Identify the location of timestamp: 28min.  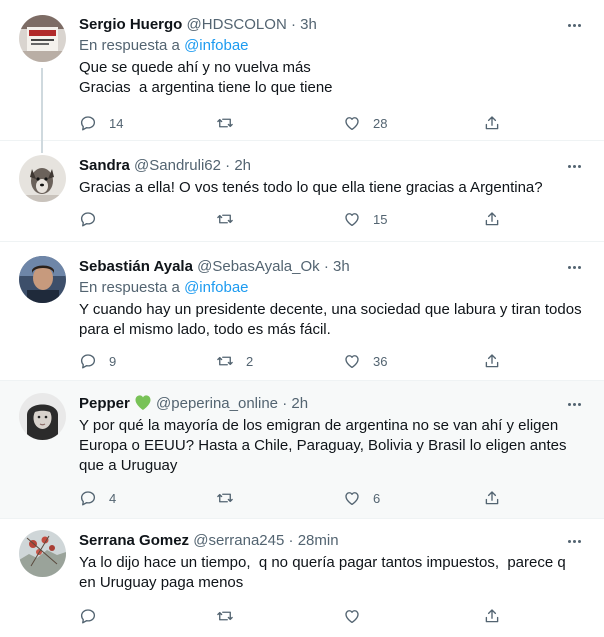
(318, 540).